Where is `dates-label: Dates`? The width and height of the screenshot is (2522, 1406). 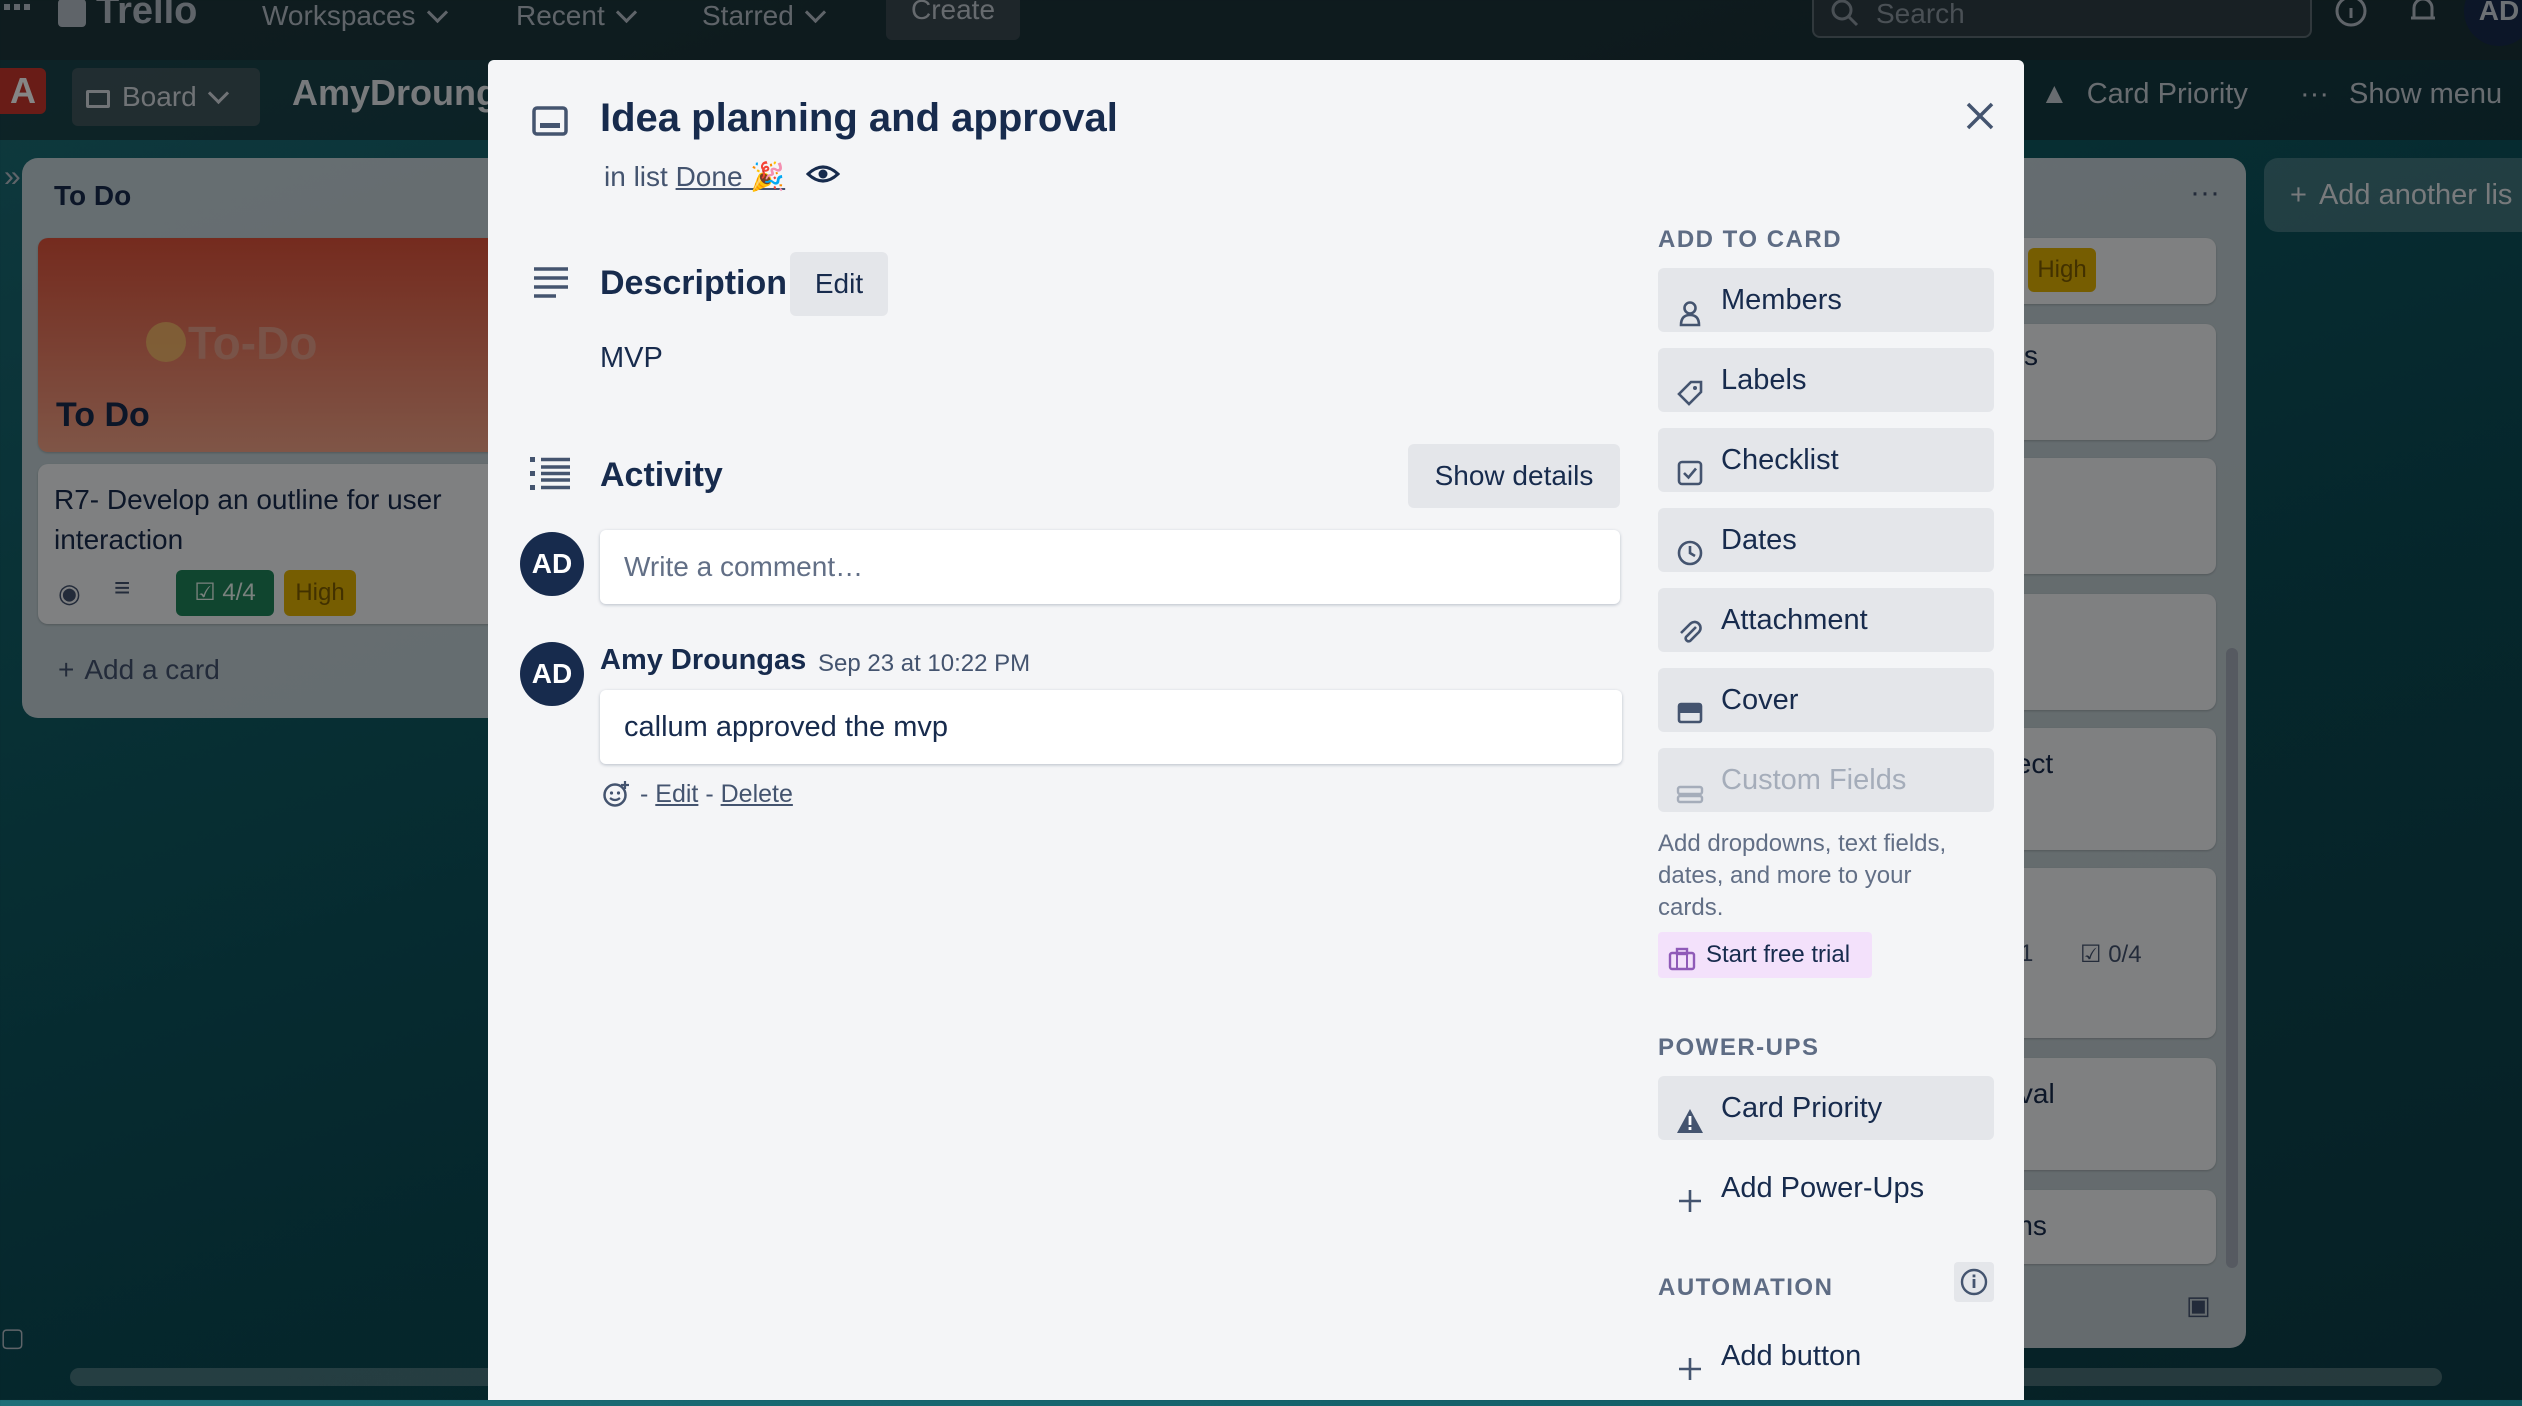
dates-label: Dates is located at coordinates (1759, 540).